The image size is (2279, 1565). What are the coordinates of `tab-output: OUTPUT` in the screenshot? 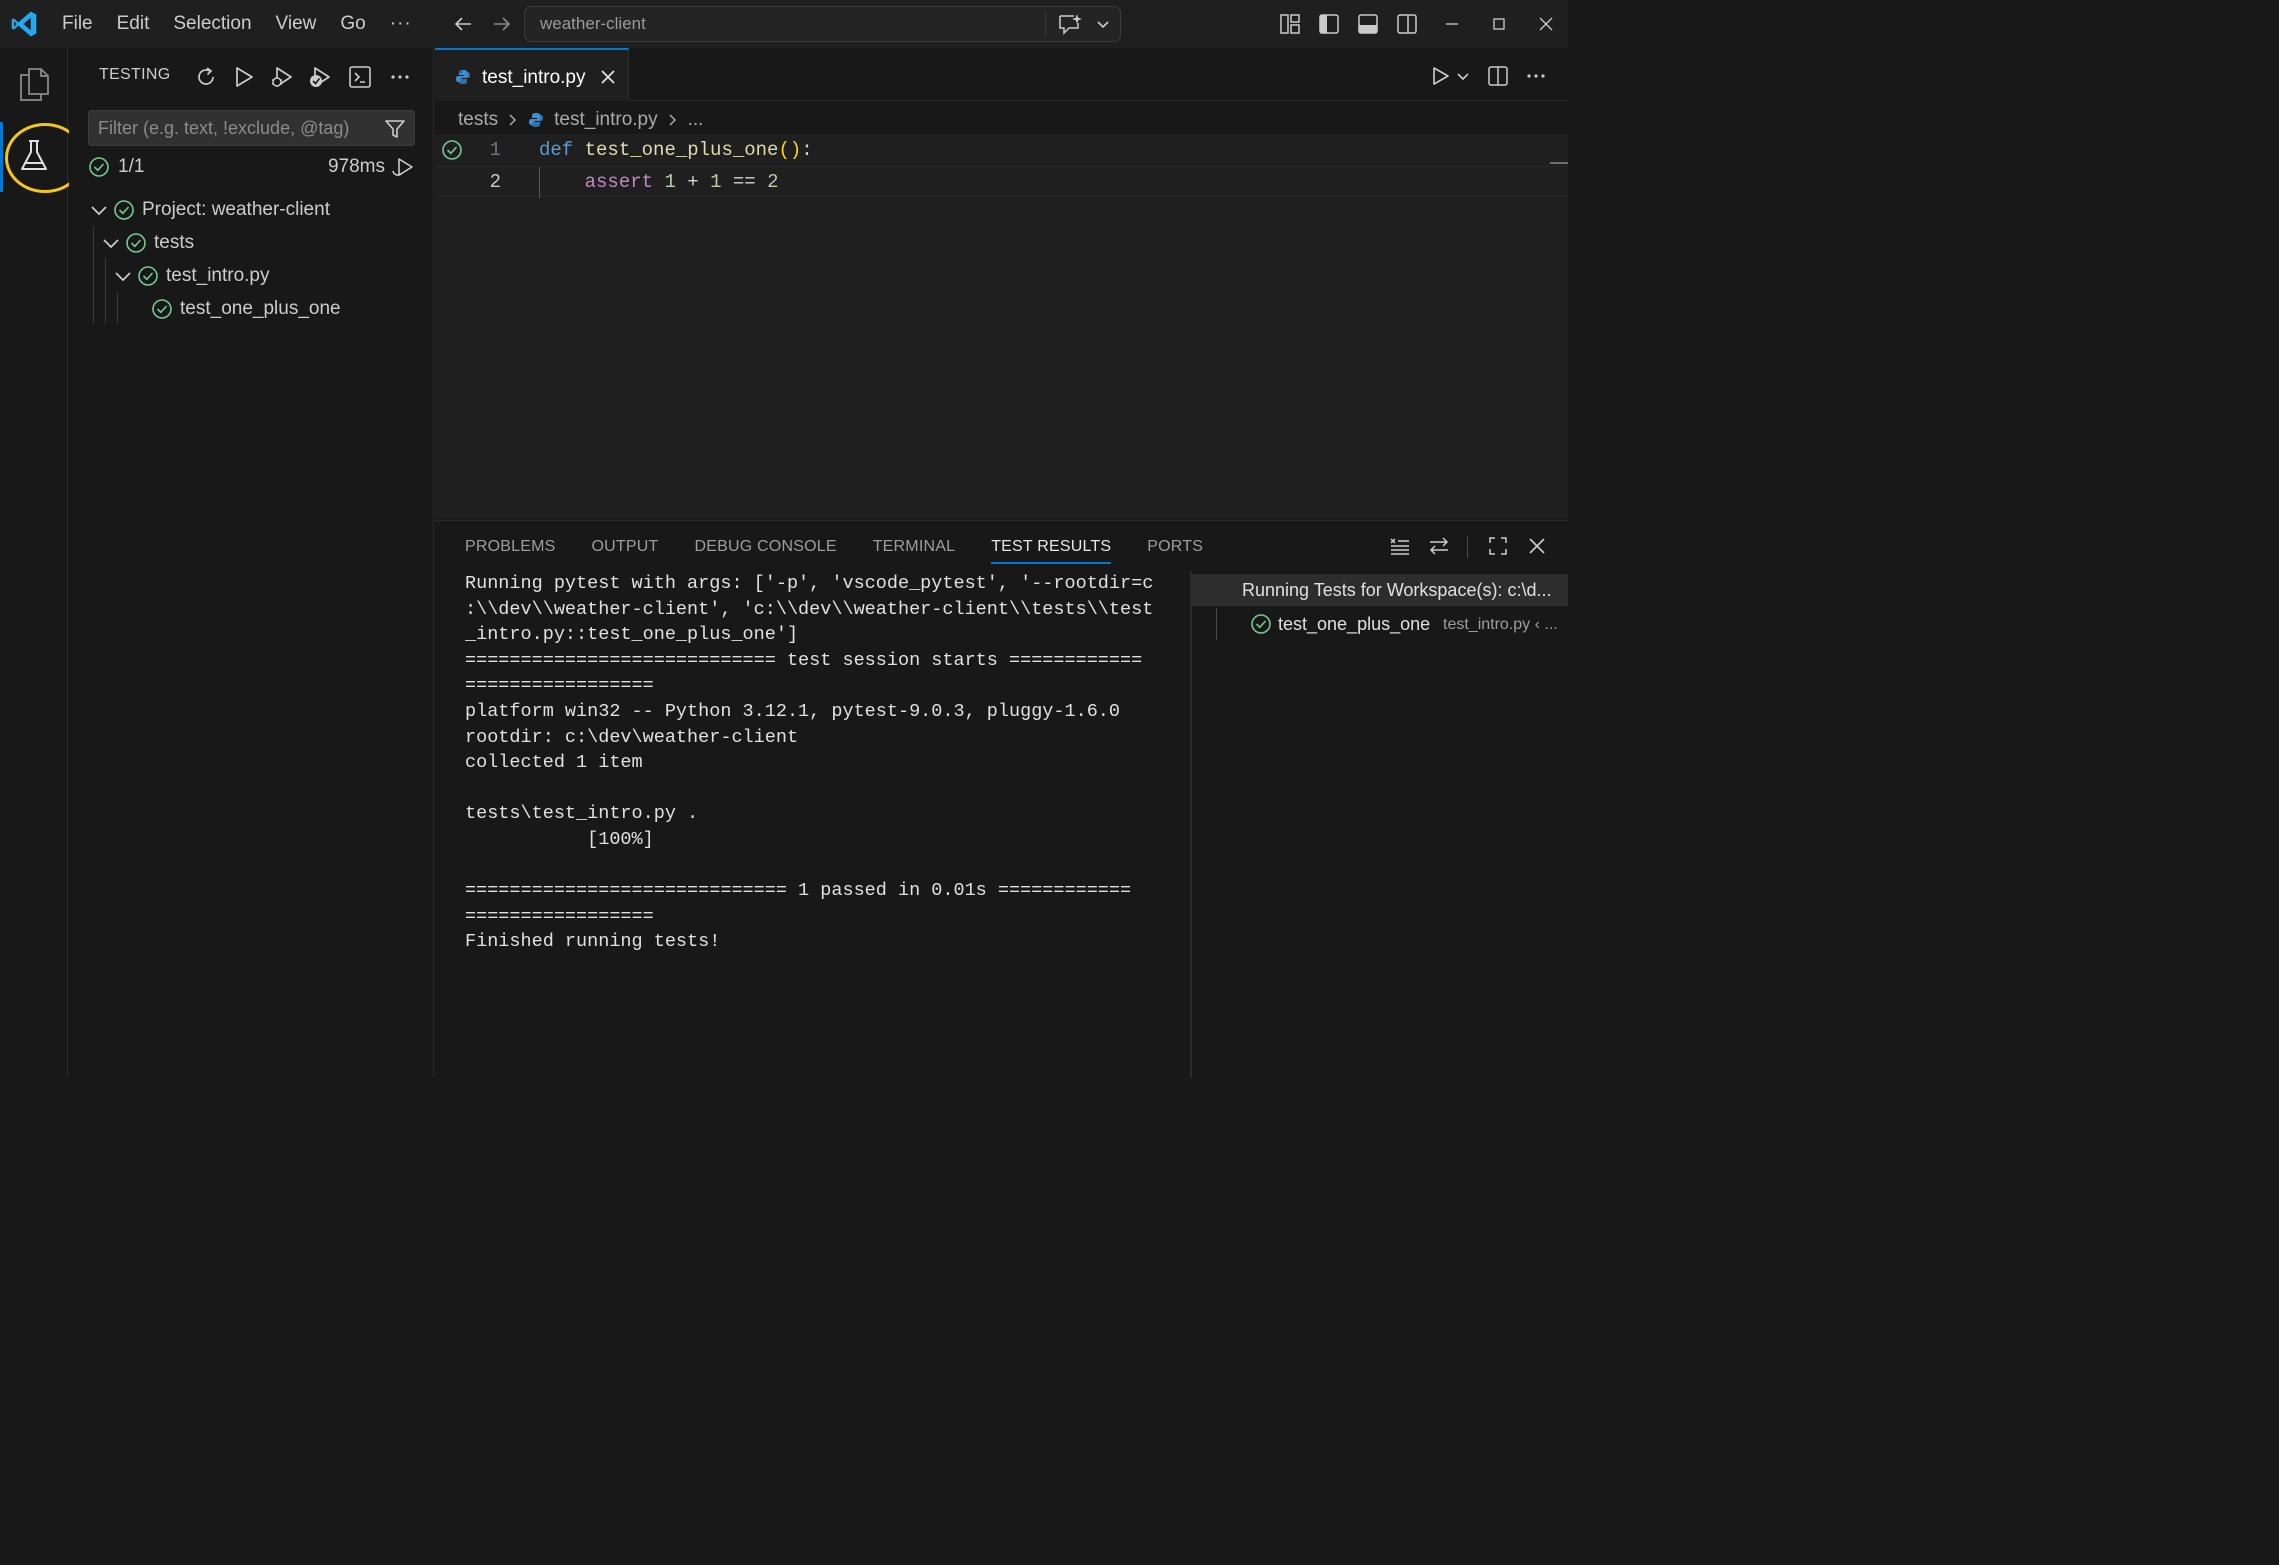 It's located at (625, 546).